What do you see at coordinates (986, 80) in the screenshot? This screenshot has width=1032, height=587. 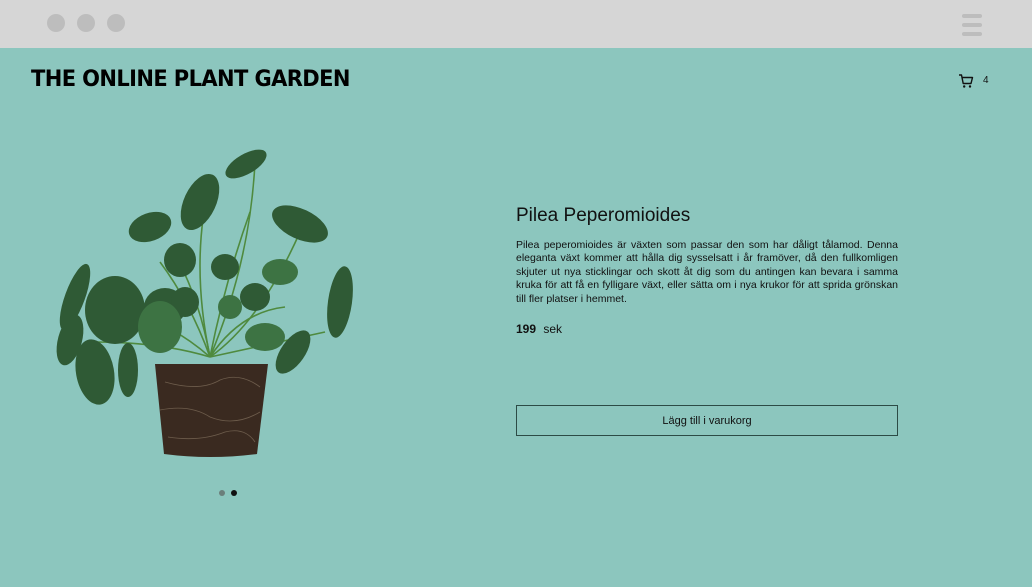 I see `cart-count: 4` at bounding box center [986, 80].